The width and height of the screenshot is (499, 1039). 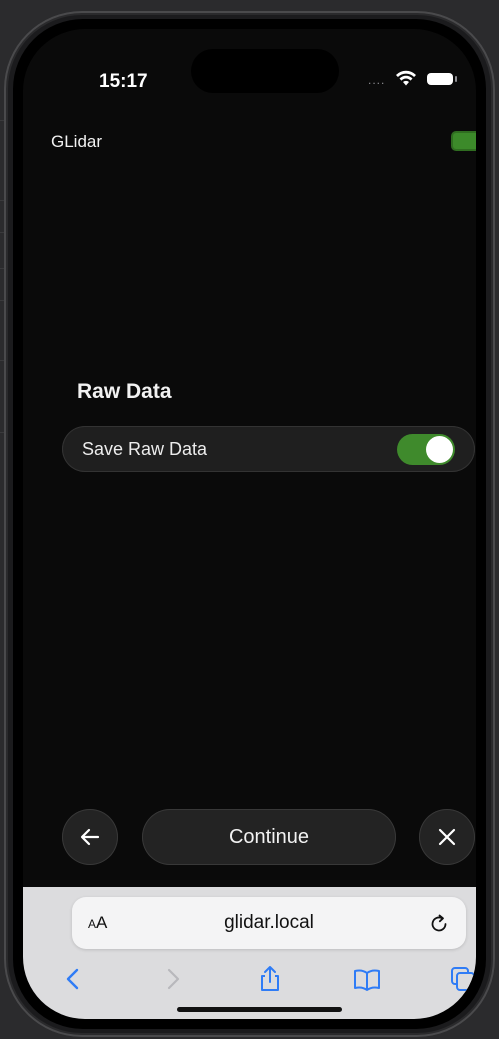 I want to click on section-heading-raw-data: Raw Data, so click(x=124, y=391).